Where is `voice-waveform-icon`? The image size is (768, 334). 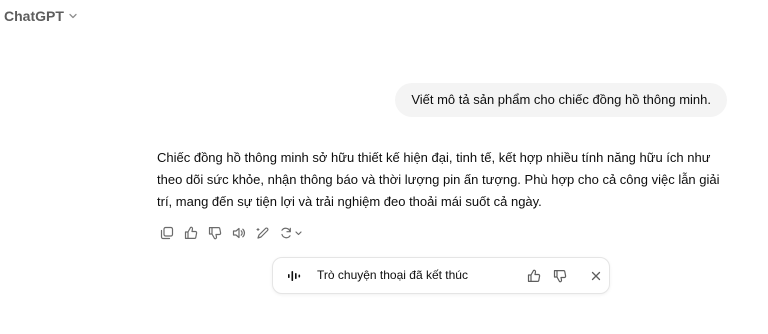
voice-waveform-icon is located at coordinates (295, 276).